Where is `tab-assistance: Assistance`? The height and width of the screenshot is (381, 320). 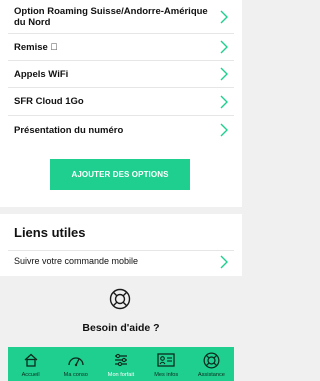 tab-assistance: Assistance is located at coordinates (211, 364).